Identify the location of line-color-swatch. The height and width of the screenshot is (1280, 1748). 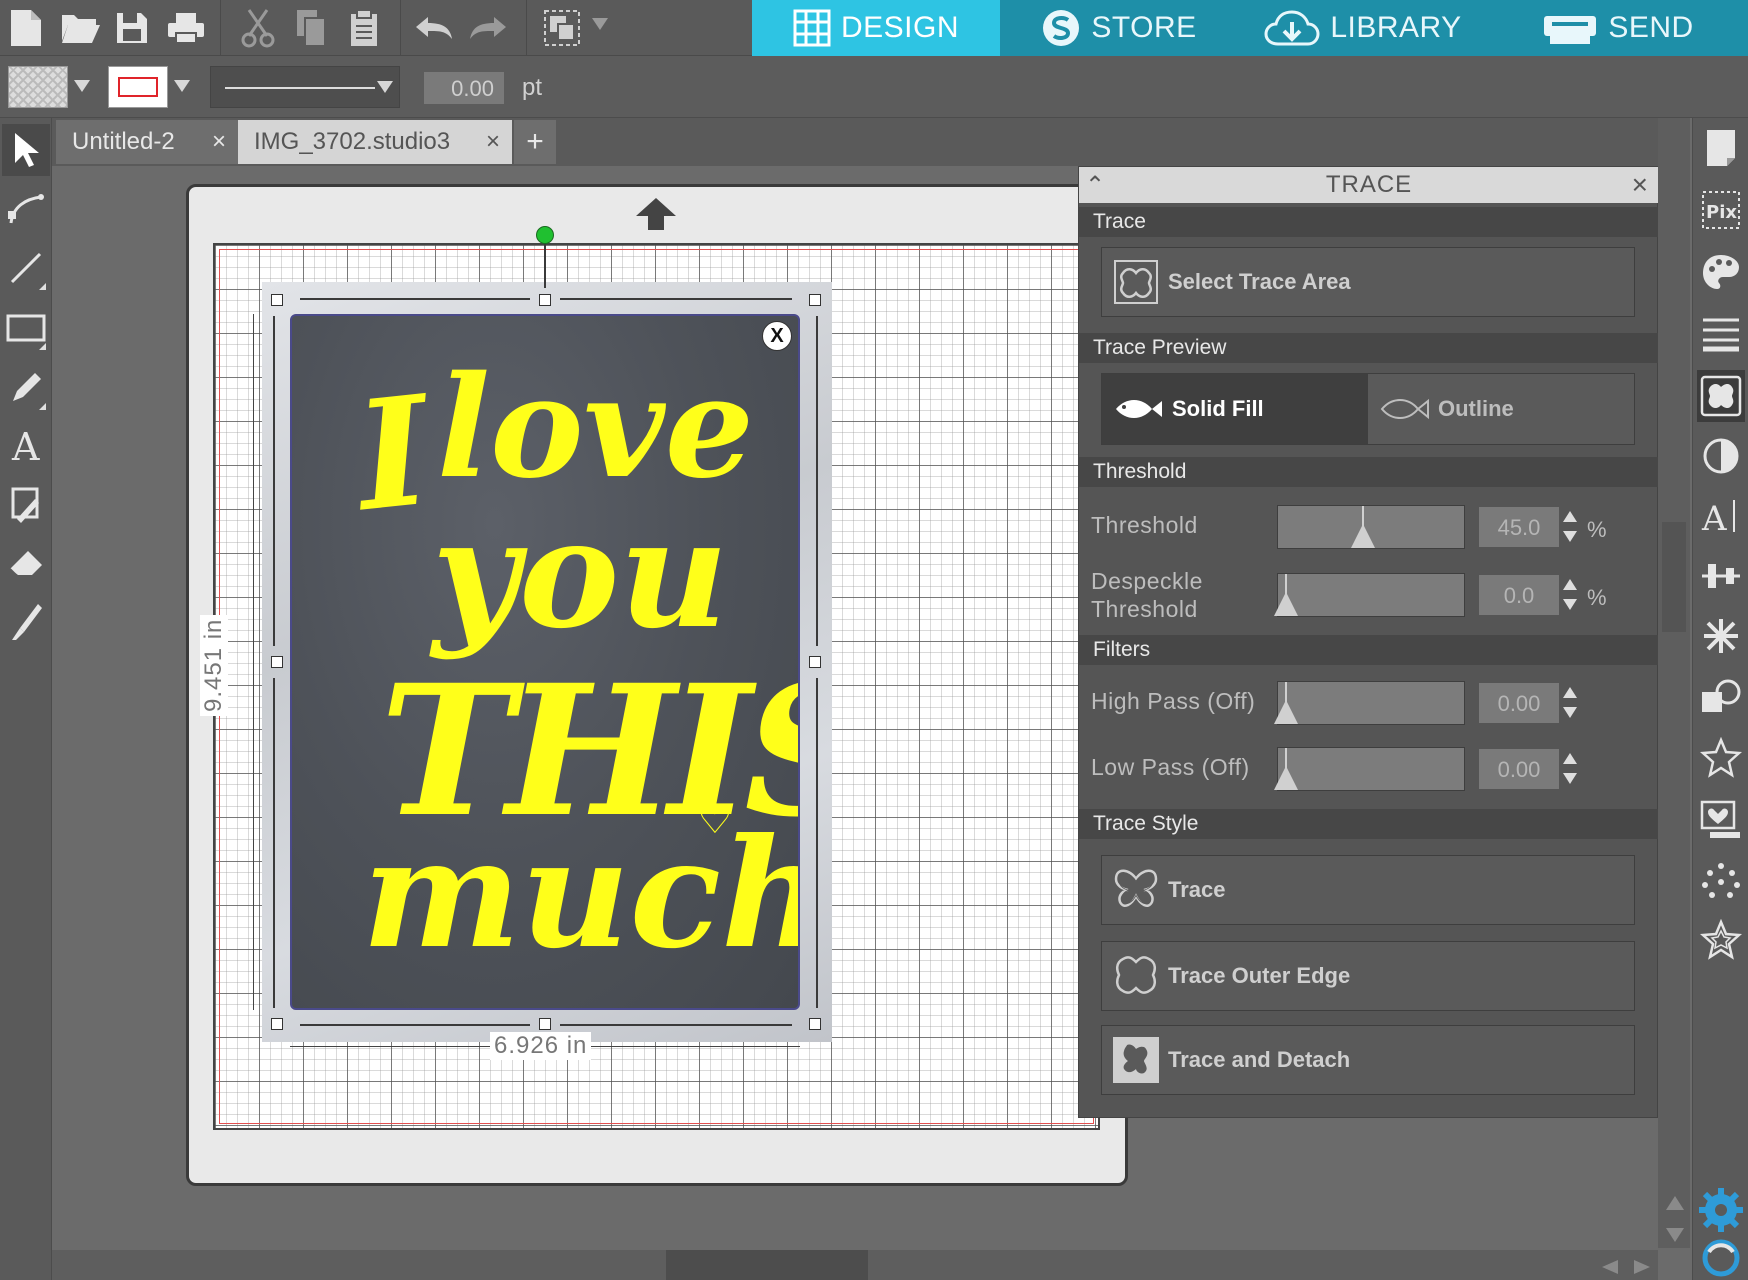
(138, 87).